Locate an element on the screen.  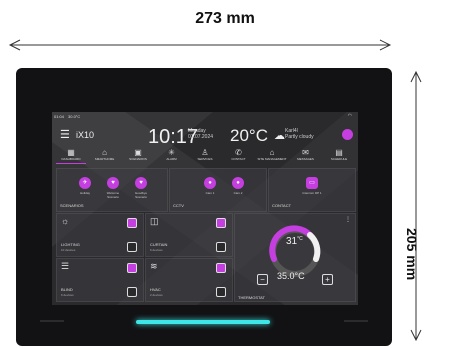
wifi-icon: ◠ is located at coordinates (349, 116).